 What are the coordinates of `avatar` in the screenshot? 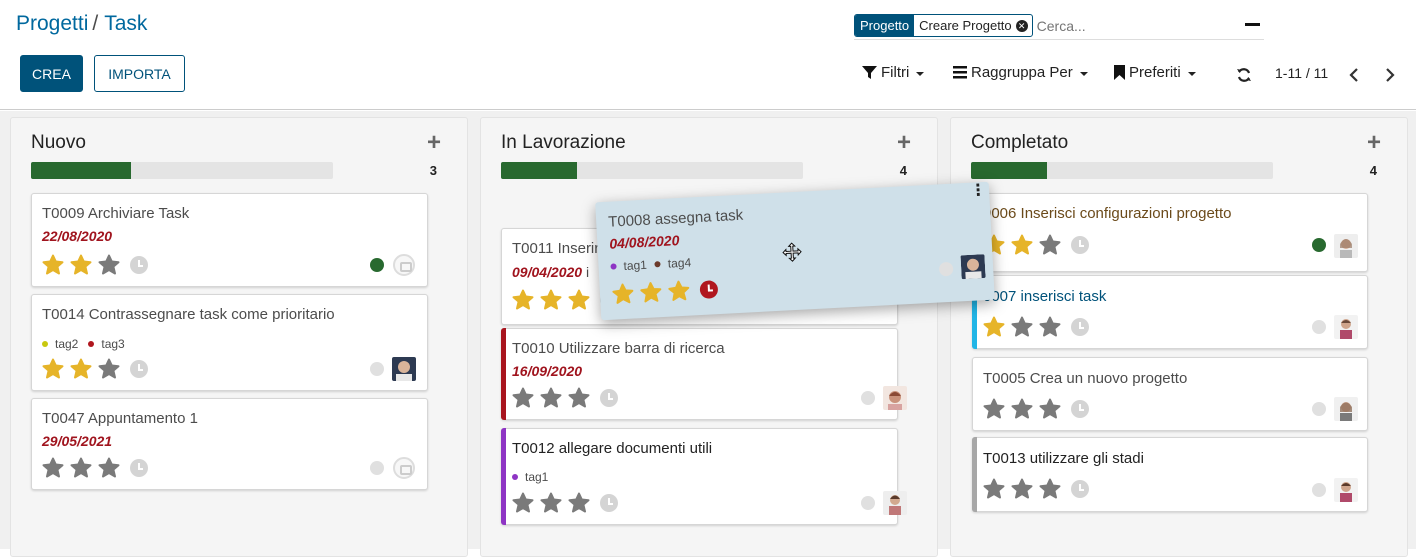 It's located at (895, 398).